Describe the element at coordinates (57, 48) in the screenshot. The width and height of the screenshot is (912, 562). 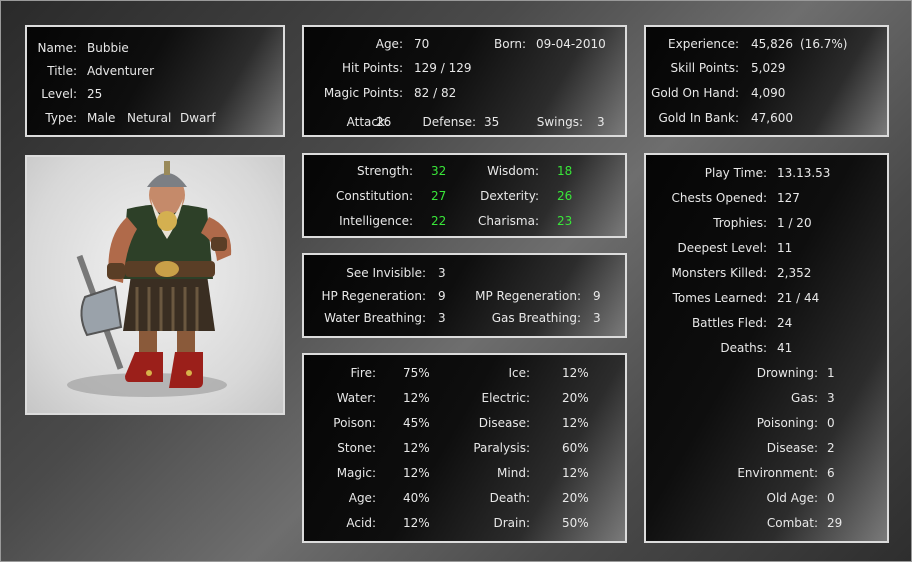
I see `name-label: Name:` at that location.